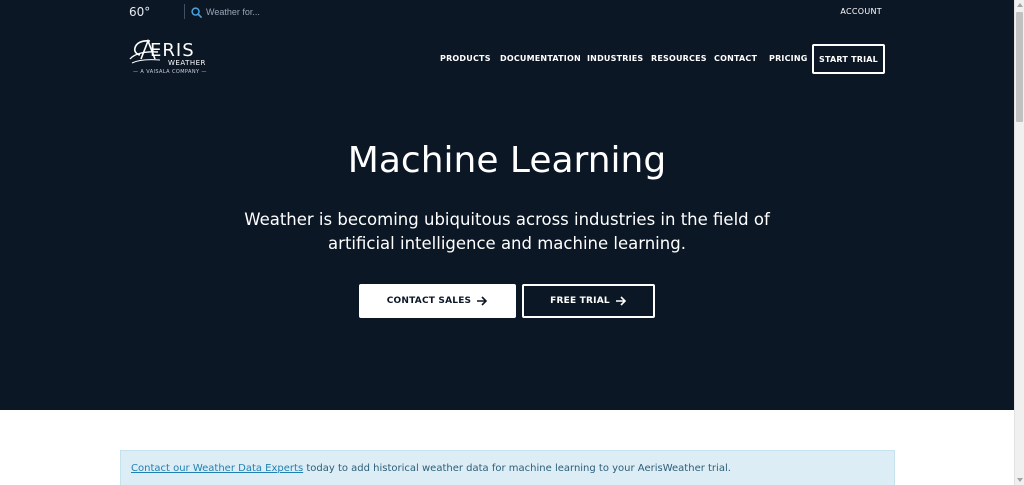 The width and height of the screenshot is (1024, 485). Describe the element at coordinates (1020, 480) in the screenshot. I see `scroll-down-arrow-icon` at that location.